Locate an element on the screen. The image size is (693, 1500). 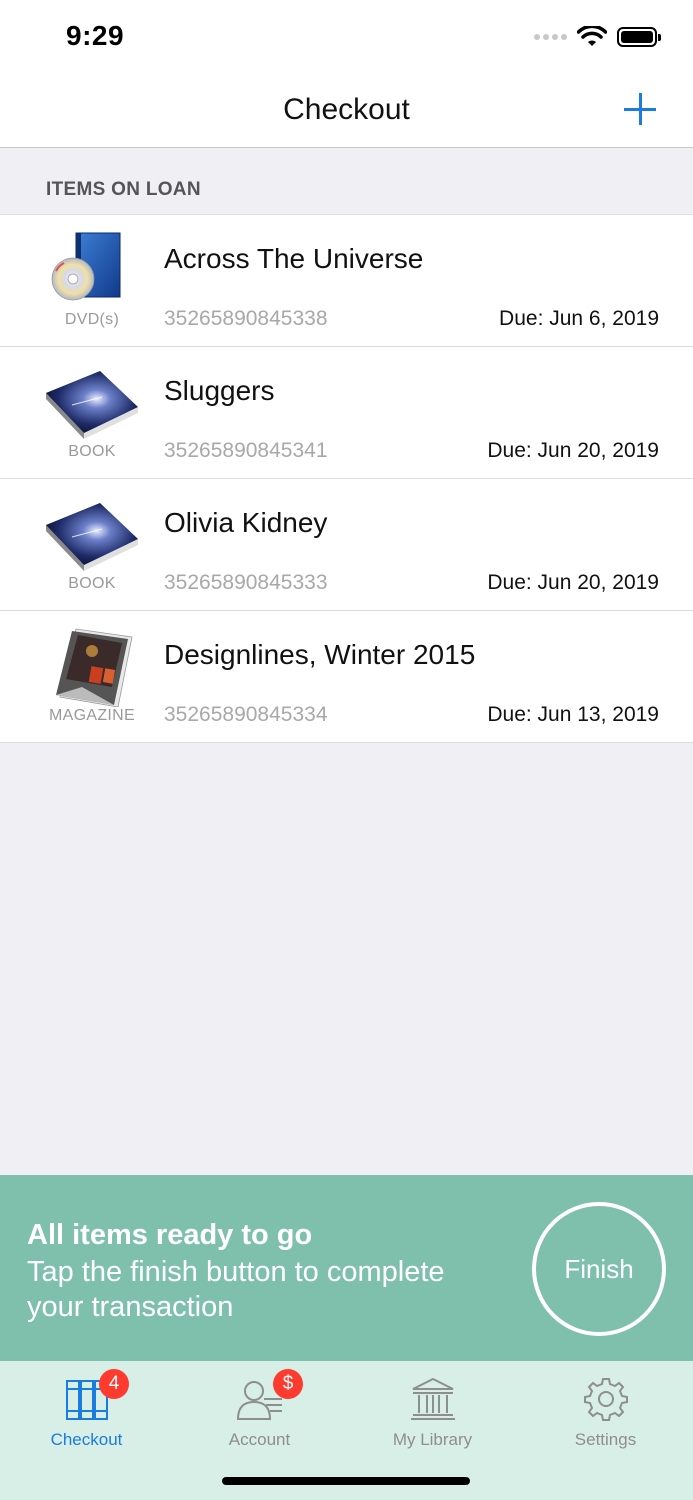
tab-checkout: 4 Checkout is located at coordinates (86, 1414).